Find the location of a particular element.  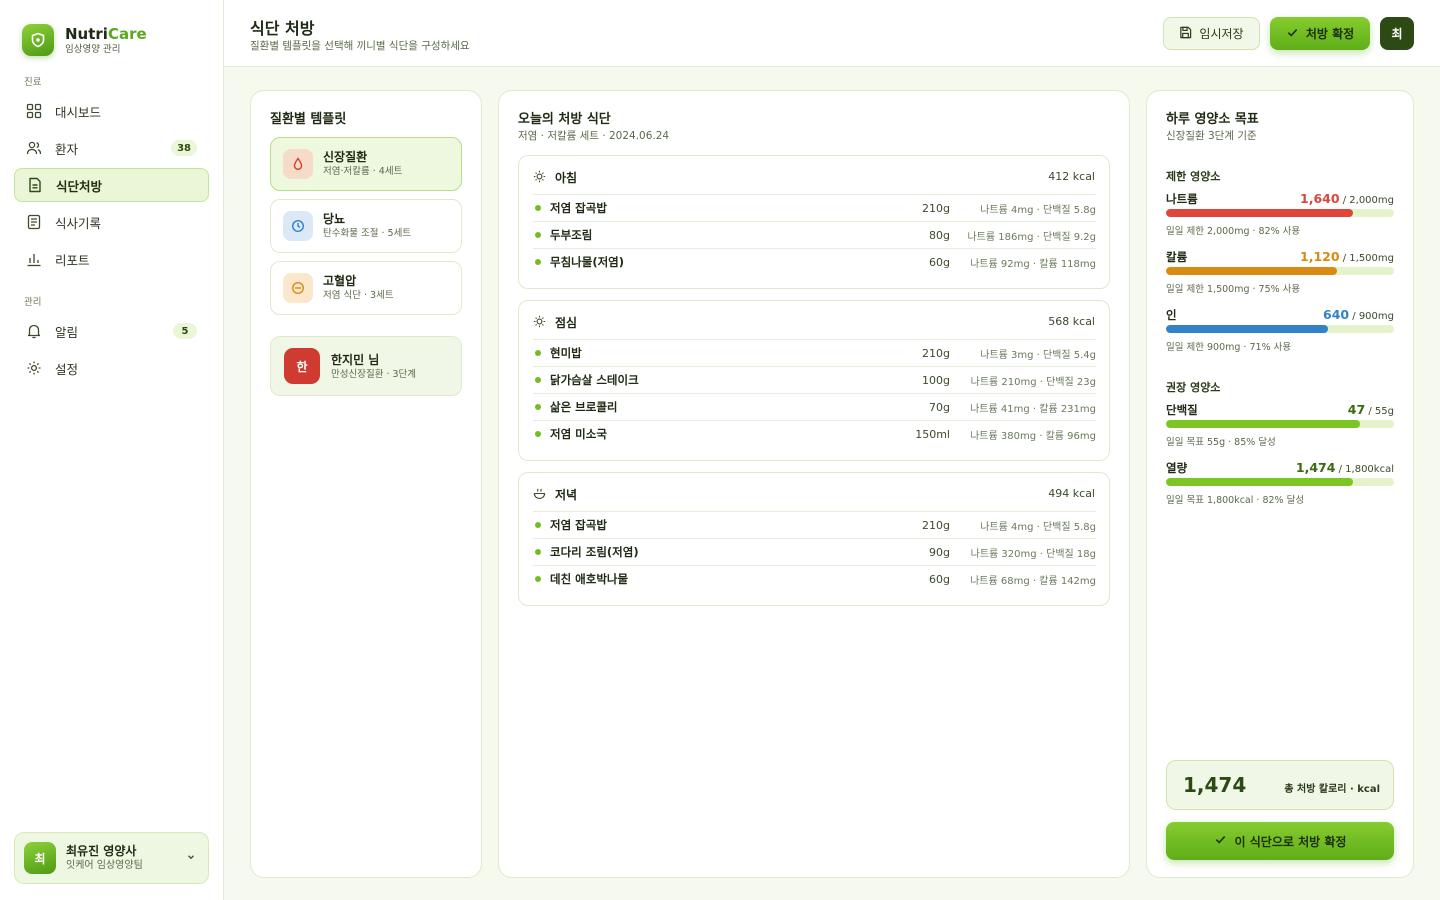

food-name: 데친 애호박나물 is located at coordinates (589, 579).